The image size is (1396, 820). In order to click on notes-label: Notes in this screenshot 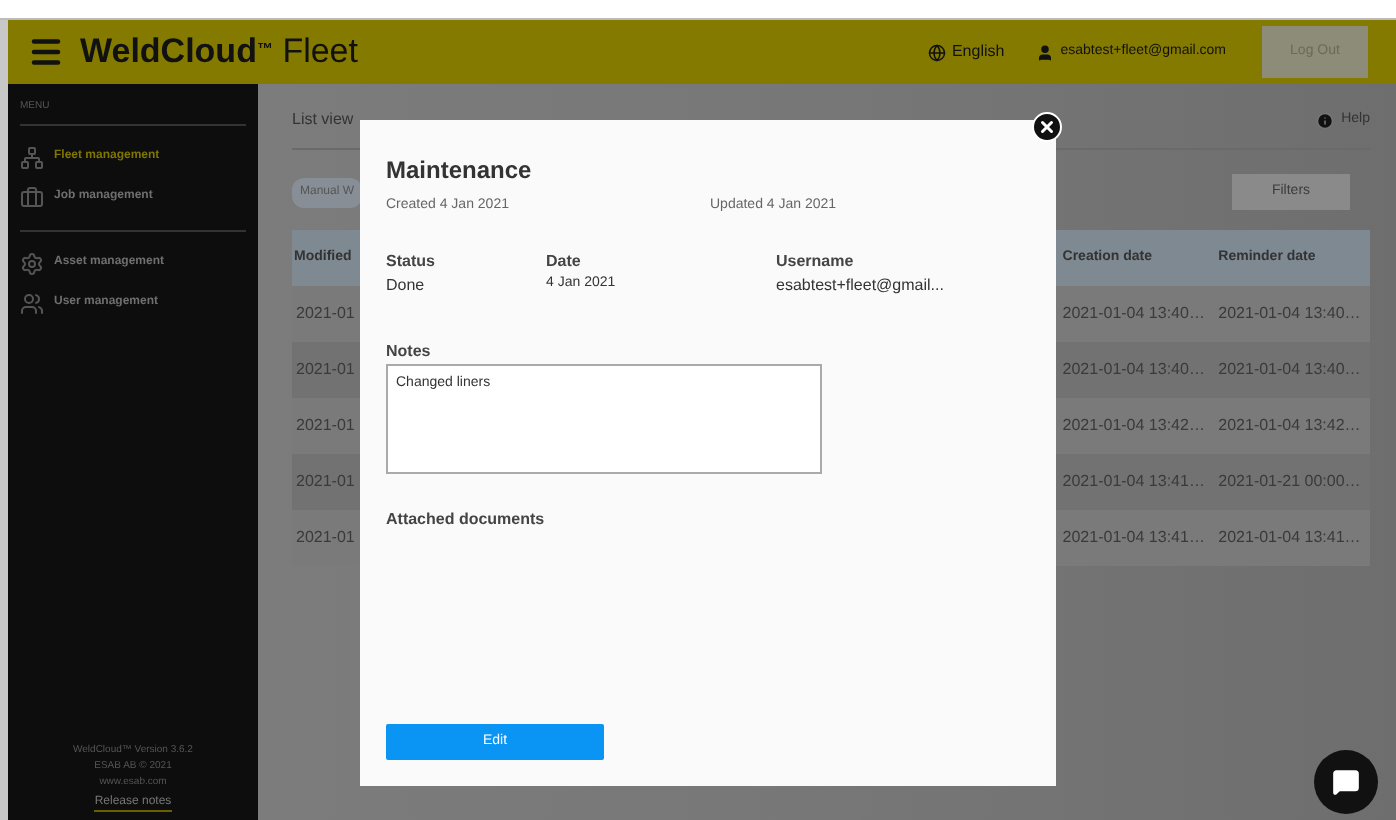, I will do `click(409, 351)`.